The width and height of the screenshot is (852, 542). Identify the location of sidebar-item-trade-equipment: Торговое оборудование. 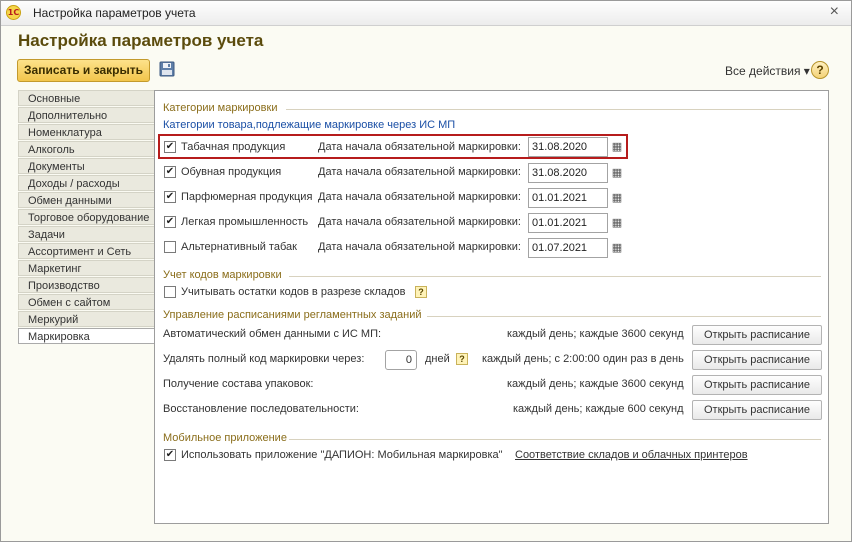
(86, 217).